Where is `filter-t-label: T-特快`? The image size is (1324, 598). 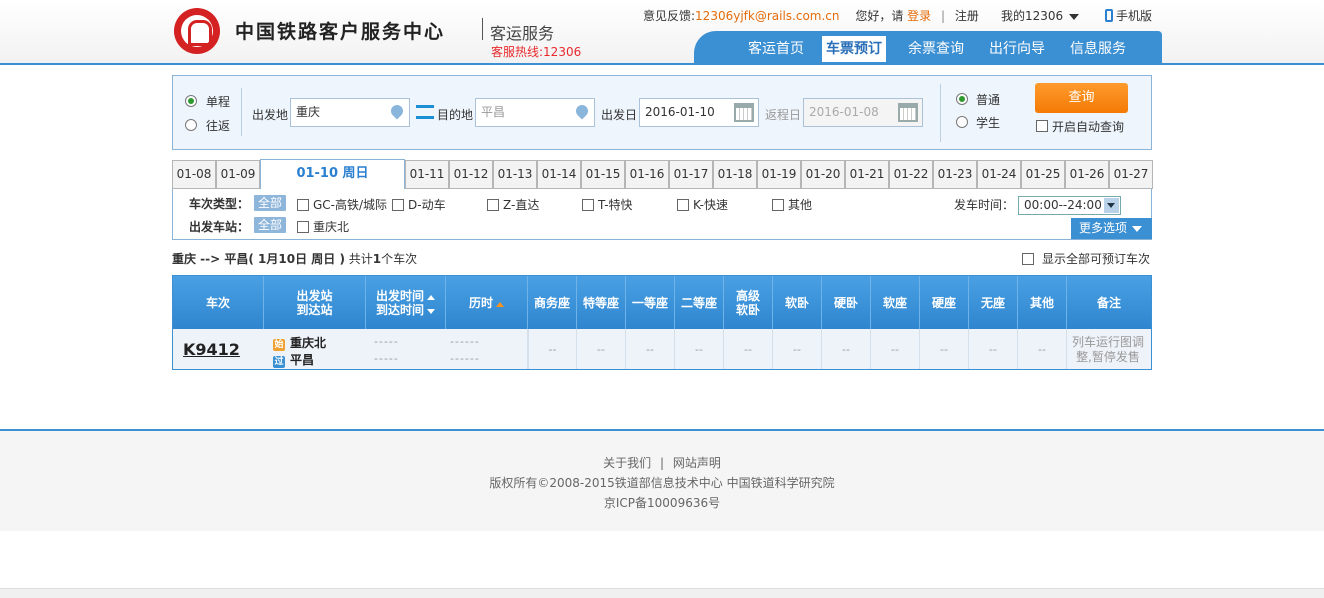 filter-t-label: T-特快 is located at coordinates (615, 205).